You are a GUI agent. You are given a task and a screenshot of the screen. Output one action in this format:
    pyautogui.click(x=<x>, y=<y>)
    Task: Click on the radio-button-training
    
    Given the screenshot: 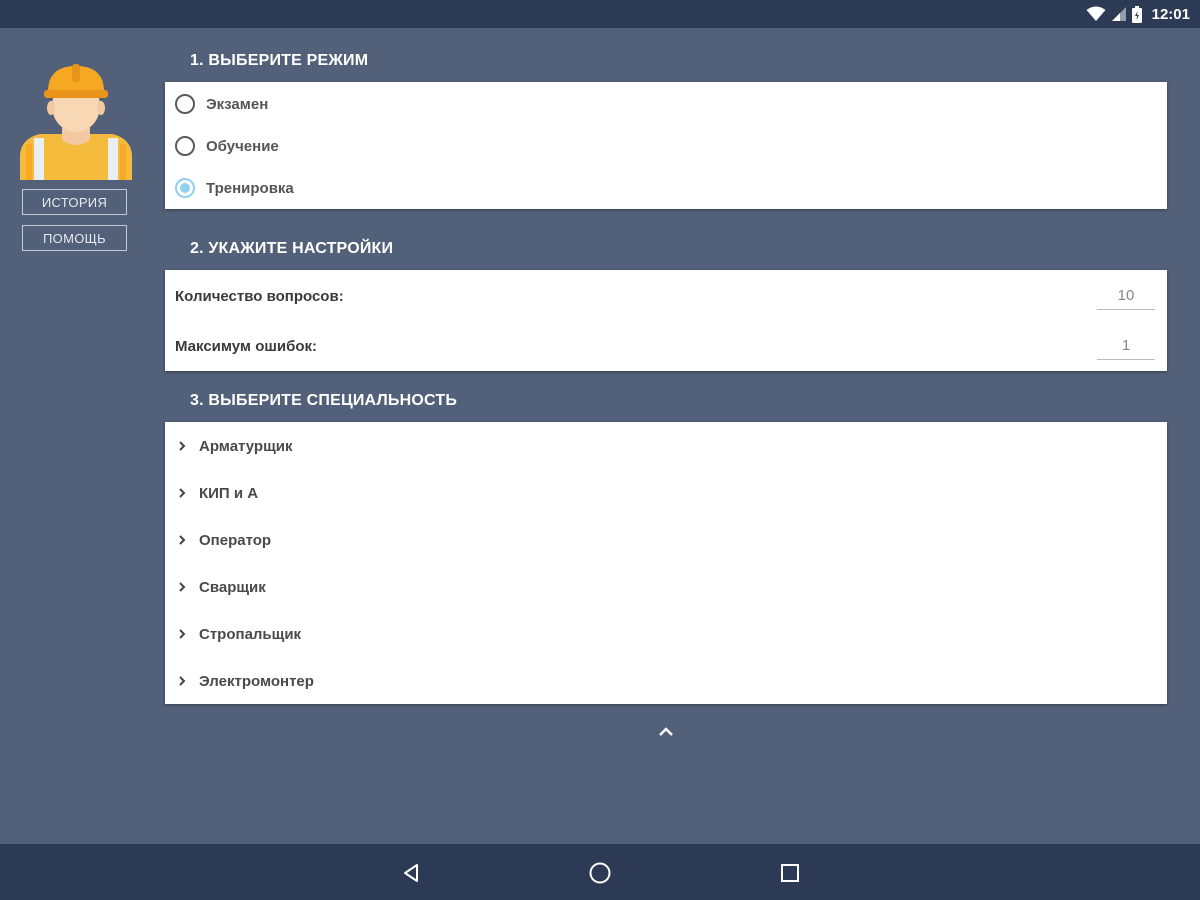 What is the action you would take?
    pyautogui.click(x=185, y=188)
    